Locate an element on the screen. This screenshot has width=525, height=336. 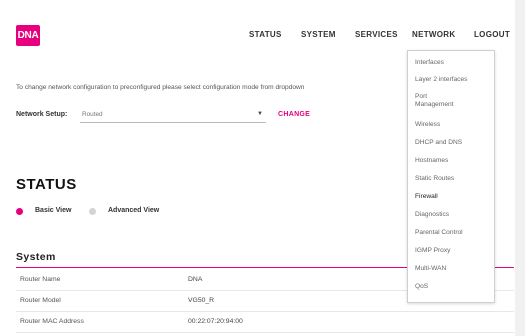
network-setup-label: Network Setup: is located at coordinates (42, 114).